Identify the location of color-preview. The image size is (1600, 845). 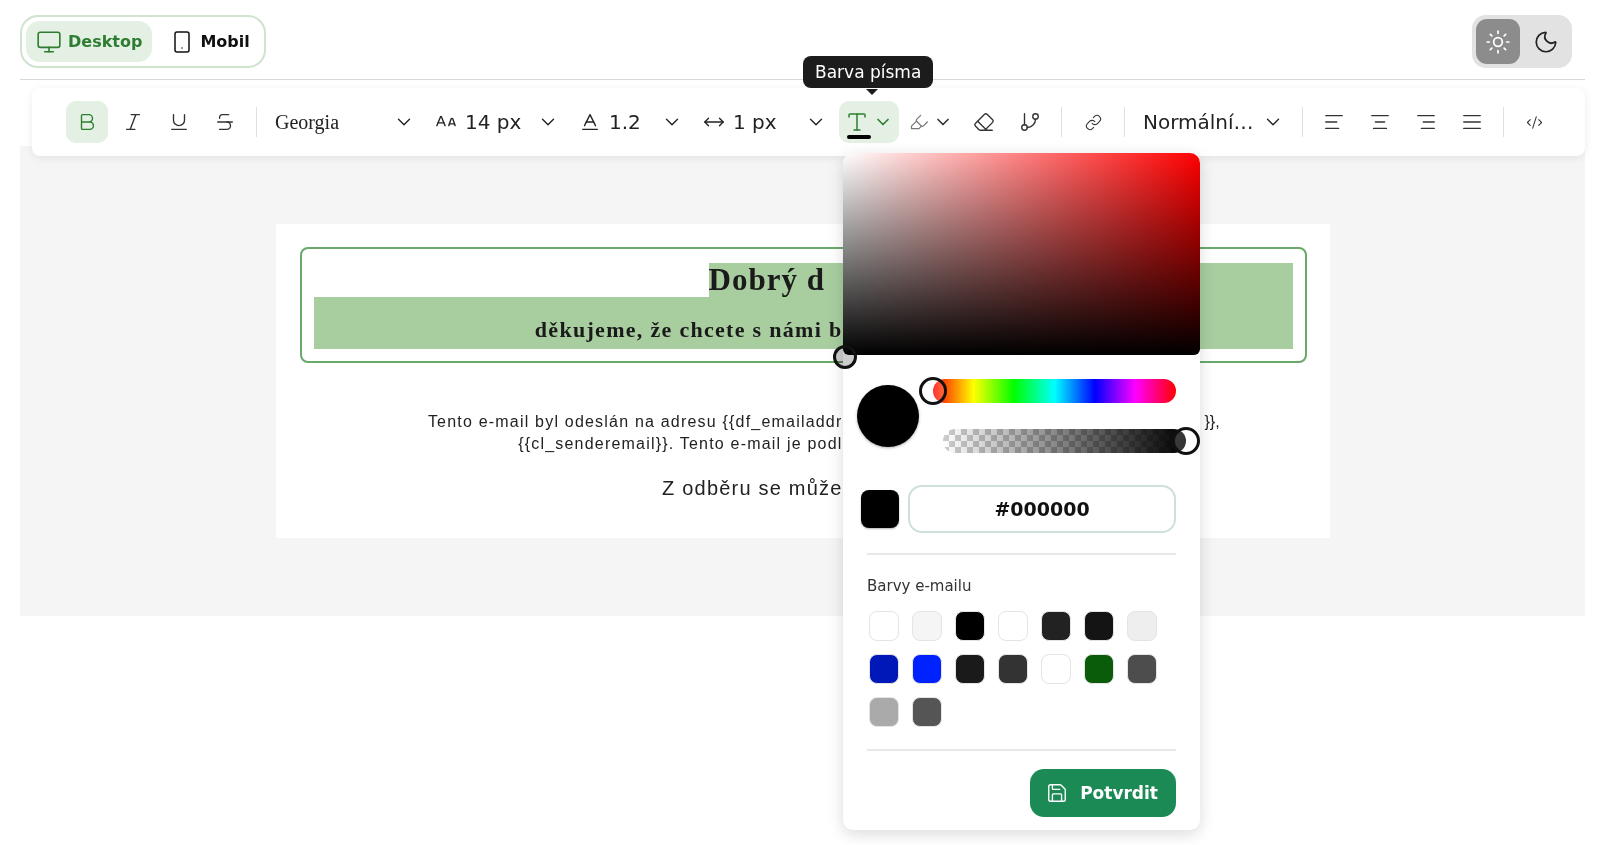
(888, 416).